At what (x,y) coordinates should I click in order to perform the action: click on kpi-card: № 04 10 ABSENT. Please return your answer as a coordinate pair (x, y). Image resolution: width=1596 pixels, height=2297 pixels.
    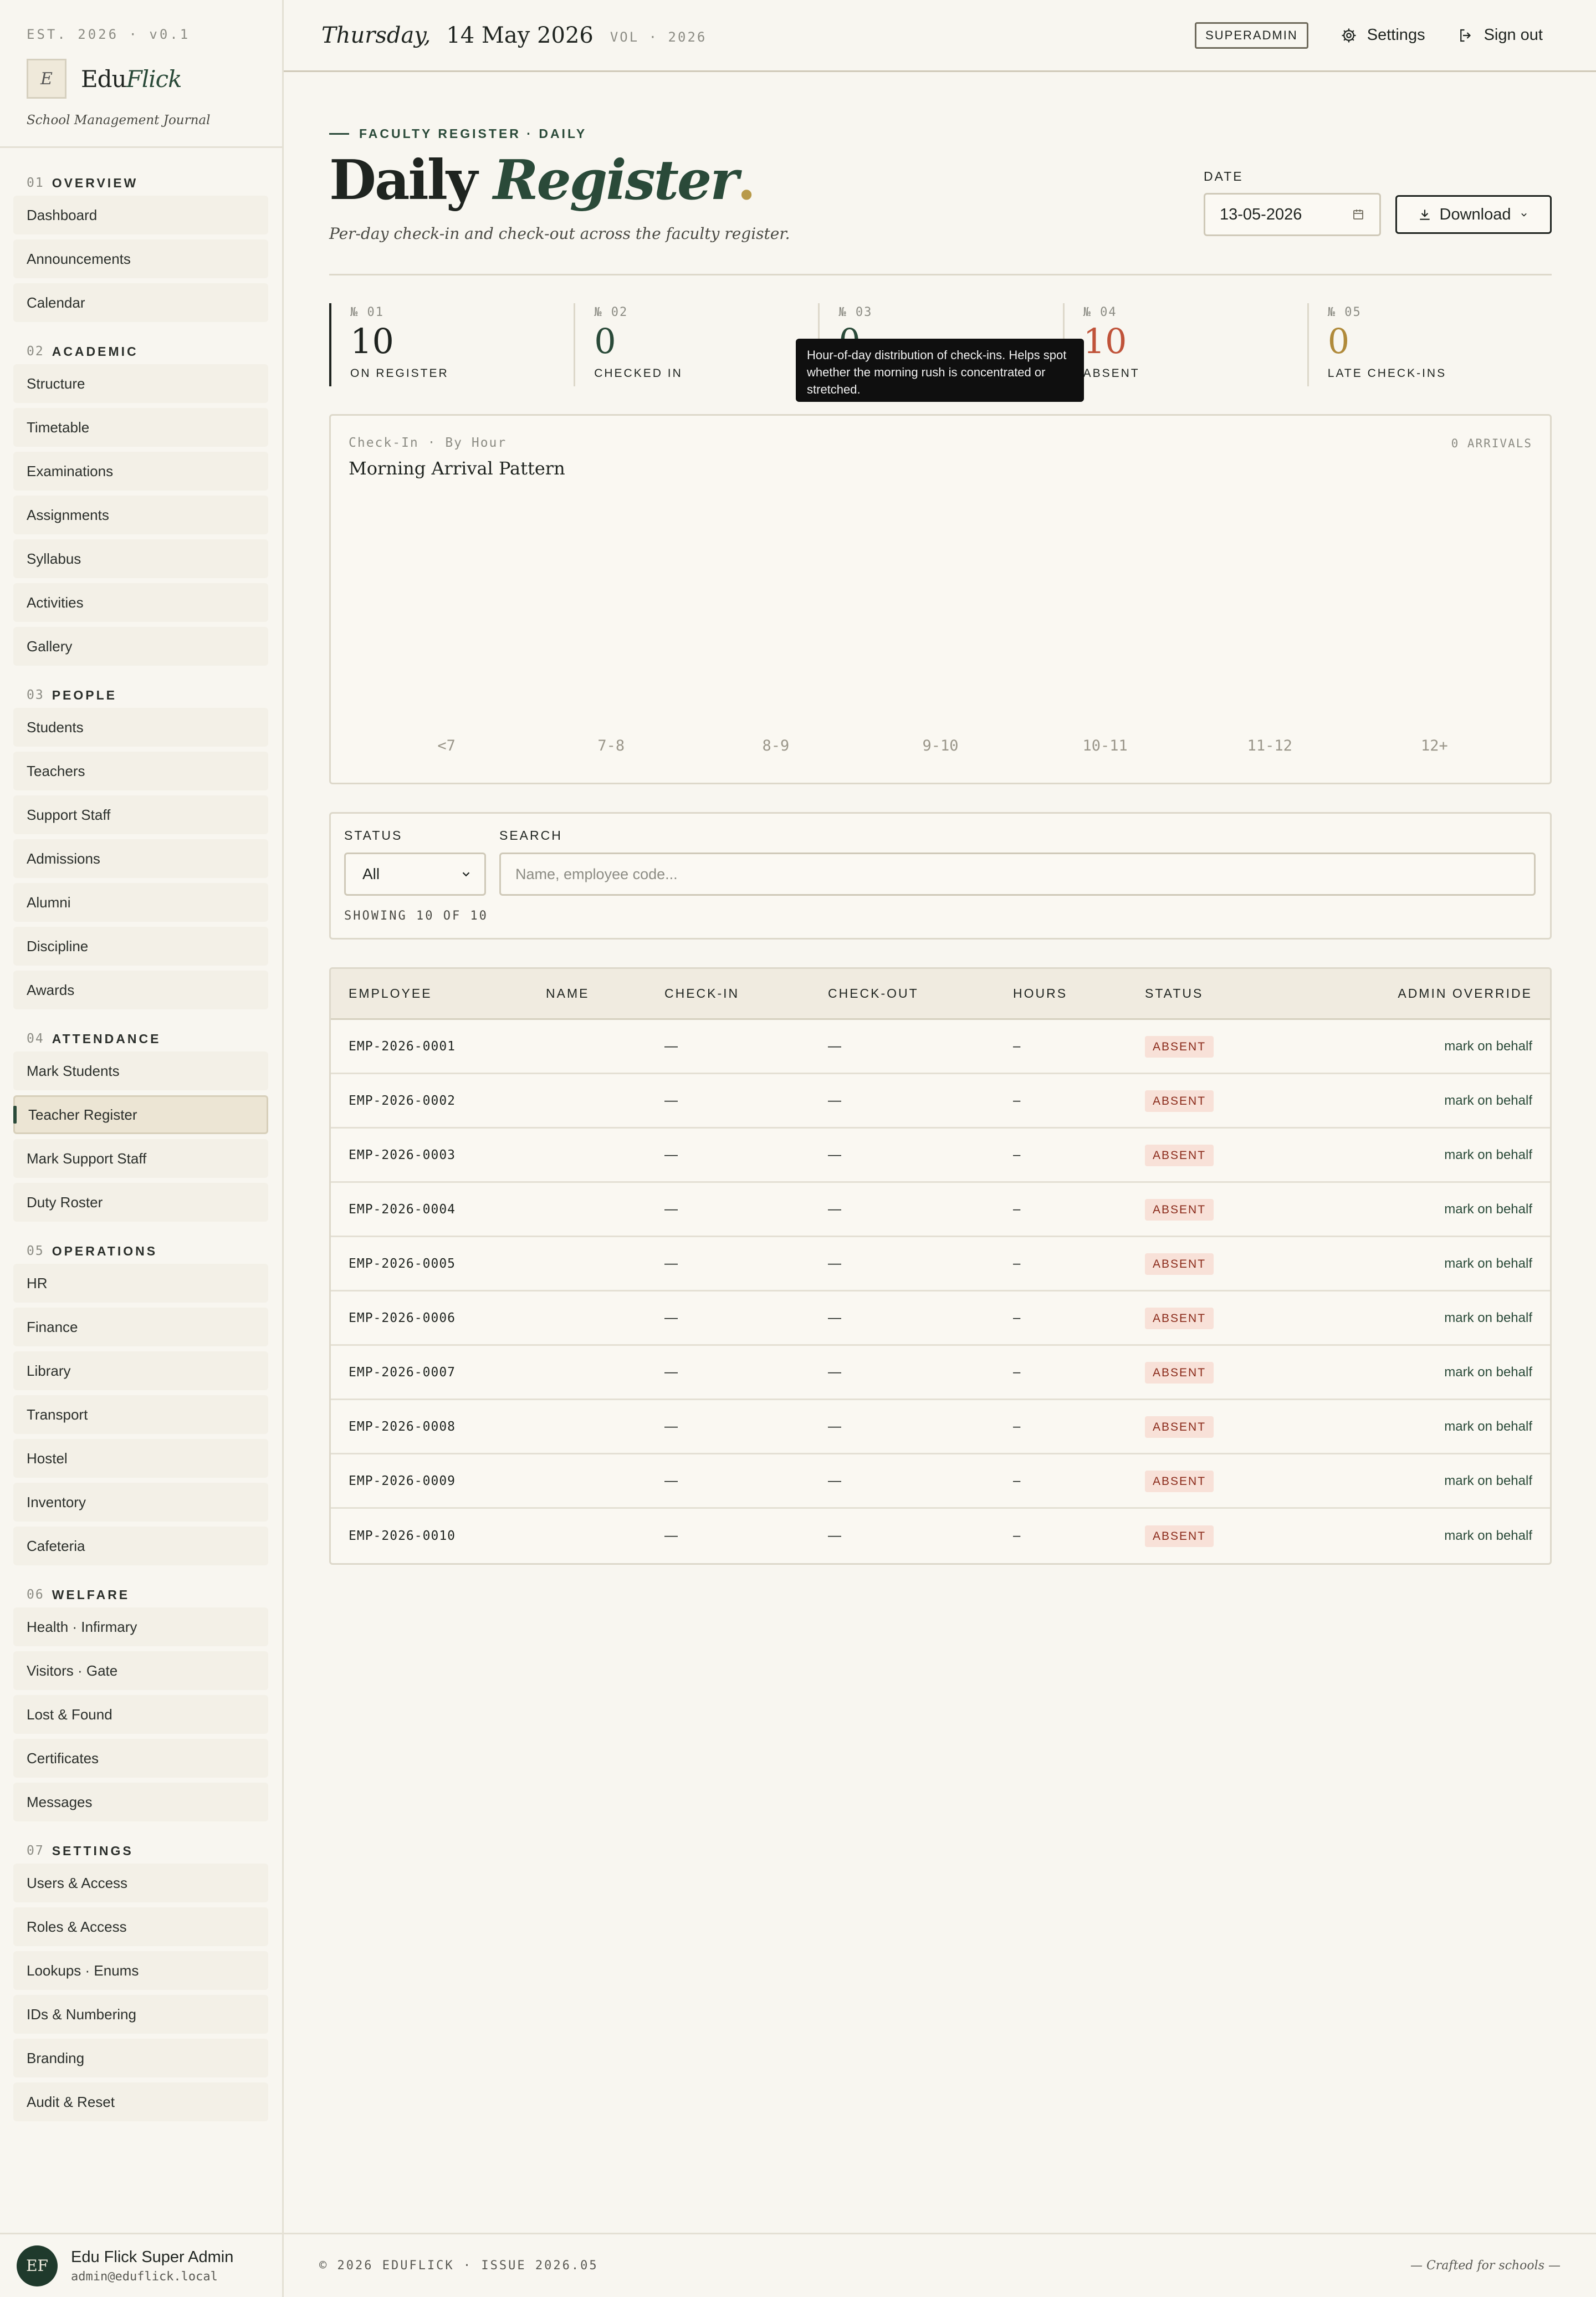
    Looking at the image, I should click on (1184, 345).